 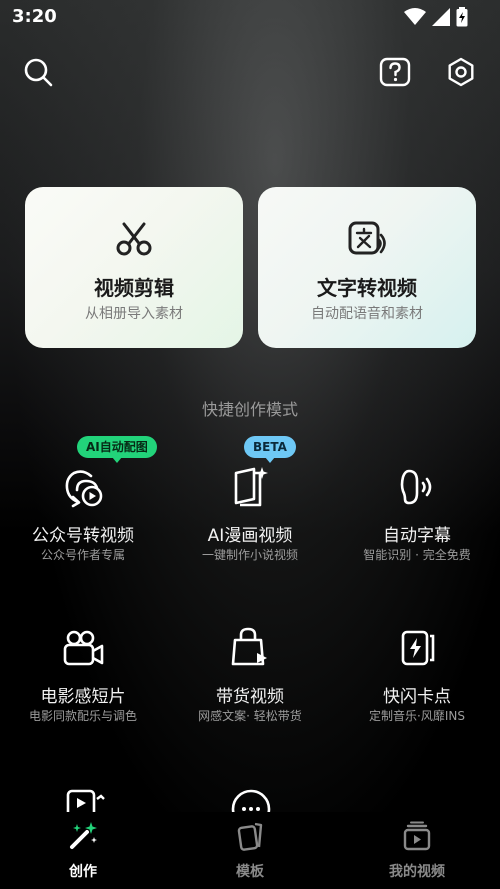 What do you see at coordinates (417, 697) in the screenshot?
I see `mode-title: 快闪卡点` at bounding box center [417, 697].